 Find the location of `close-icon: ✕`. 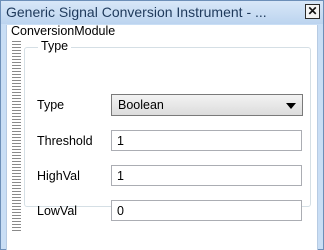

close-icon: ✕ is located at coordinates (312, 11).